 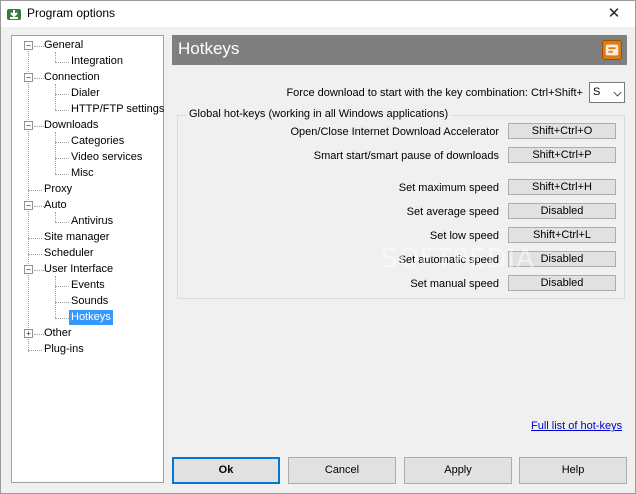 I want to click on help-button: Help, so click(x=573, y=470).